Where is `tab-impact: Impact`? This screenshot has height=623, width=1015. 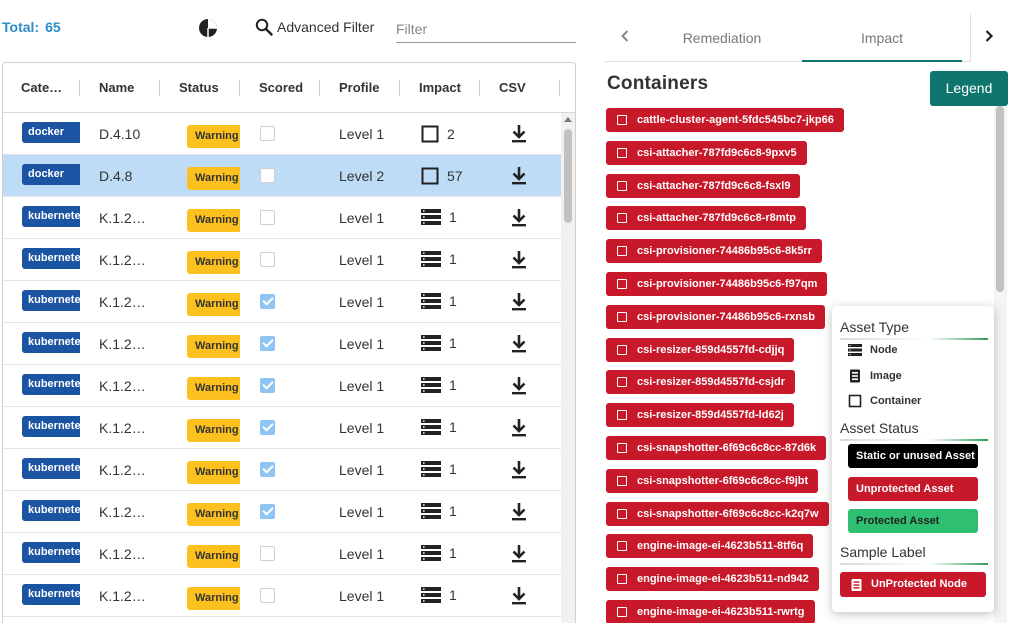 tab-impact: Impact is located at coordinates (882, 38).